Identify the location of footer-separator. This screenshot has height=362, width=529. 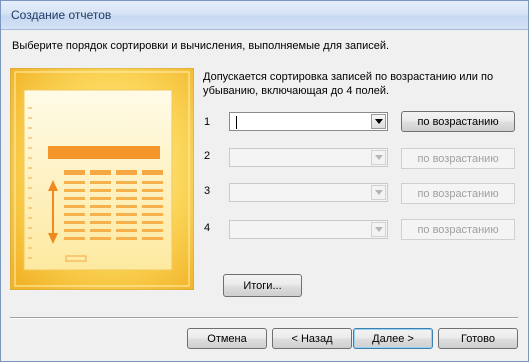
(264, 318).